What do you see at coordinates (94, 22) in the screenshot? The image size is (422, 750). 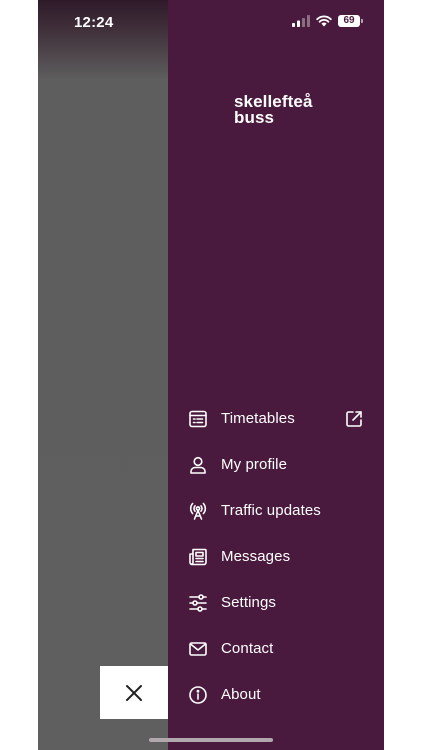 I see `status-time: 12:24` at bounding box center [94, 22].